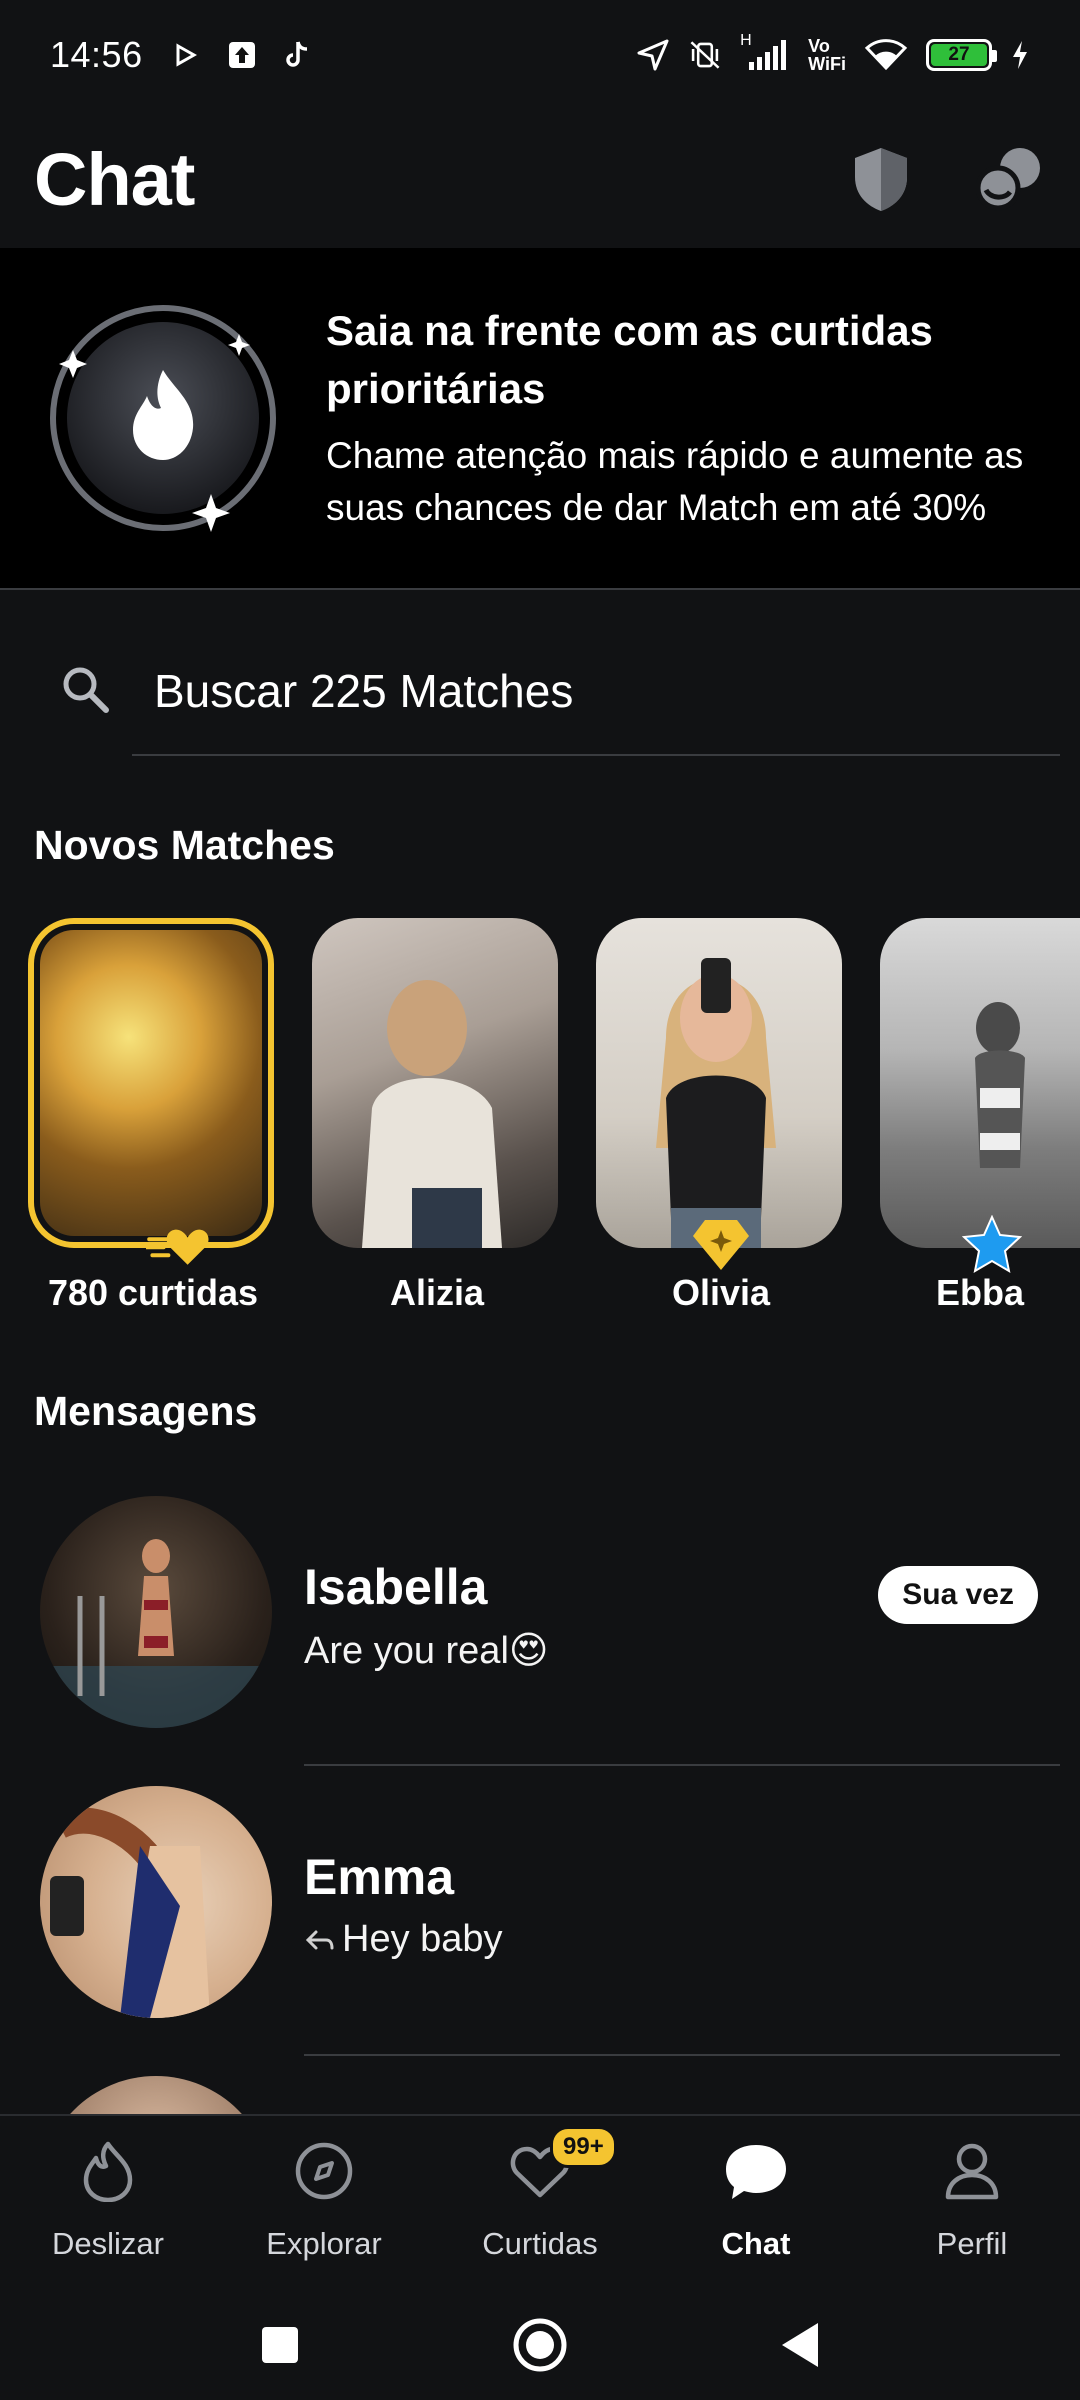 This screenshot has height=2400, width=1080. I want to click on system-navigation, so click(540, 2345).